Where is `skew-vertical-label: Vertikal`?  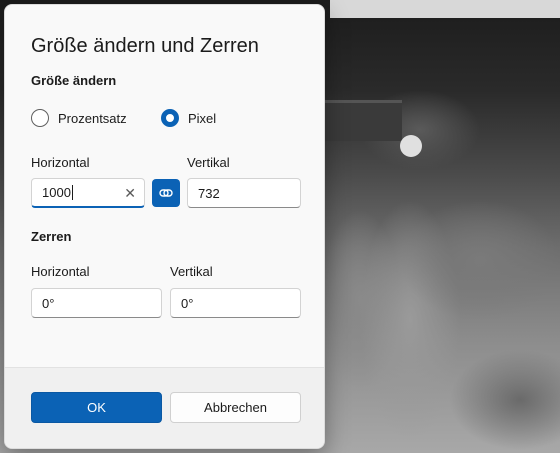 skew-vertical-label: Vertikal is located at coordinates (191, 271).